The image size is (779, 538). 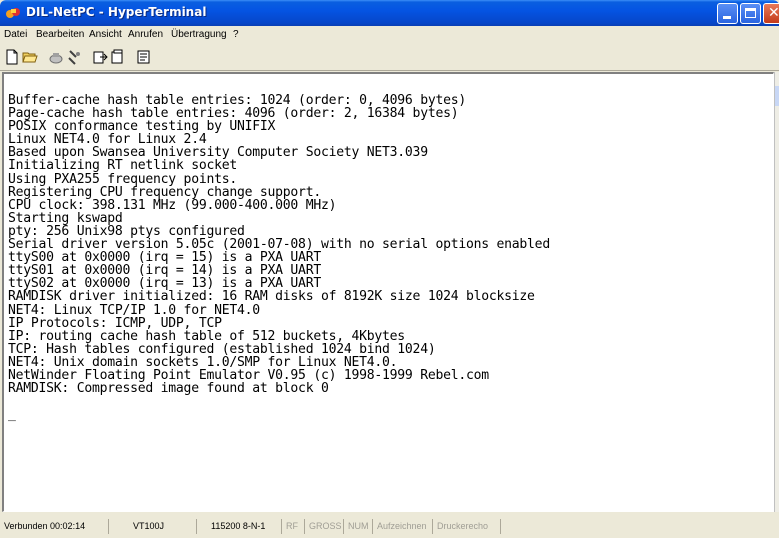 I want to click on minimize-button, so click(x=727, y=13).